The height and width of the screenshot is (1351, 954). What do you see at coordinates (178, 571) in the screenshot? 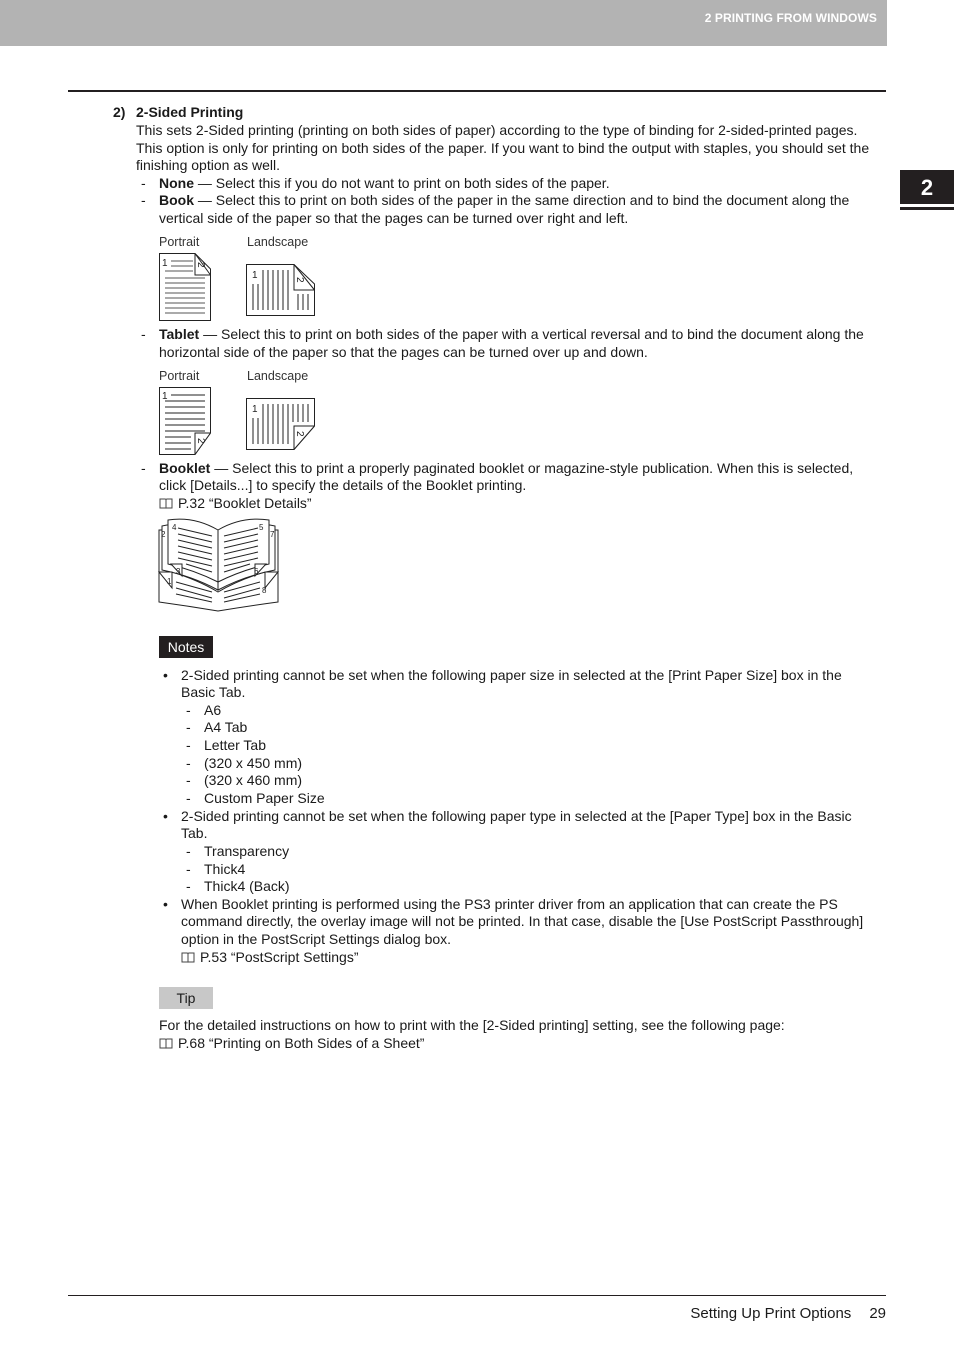
I see `booklet-page-number: 3` at bounding box center [178, 571].